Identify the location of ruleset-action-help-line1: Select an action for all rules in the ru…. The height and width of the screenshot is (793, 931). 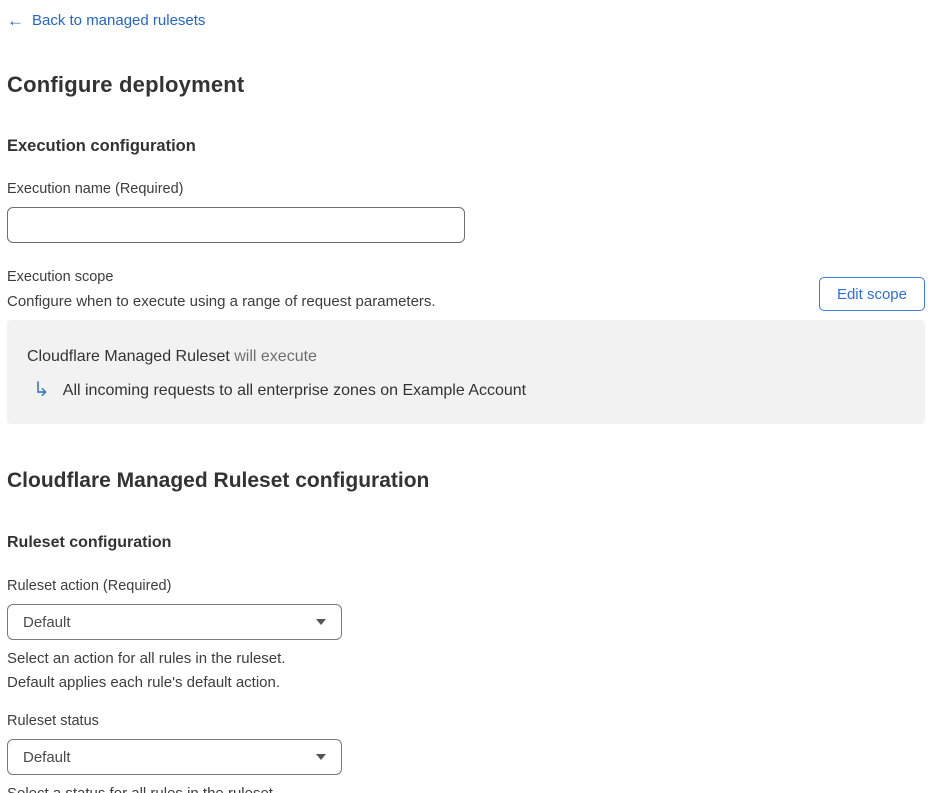
(146, 658).